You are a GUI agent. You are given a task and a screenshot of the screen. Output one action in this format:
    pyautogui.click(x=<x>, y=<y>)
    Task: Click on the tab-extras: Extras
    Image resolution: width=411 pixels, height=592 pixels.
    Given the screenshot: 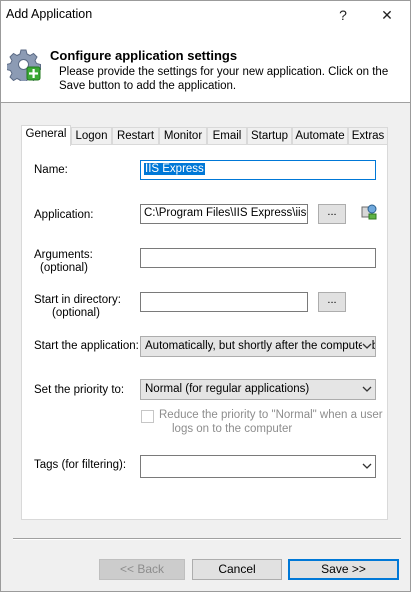 What is the action you would take?
    pyautogui.click(x=368, y=136)
    